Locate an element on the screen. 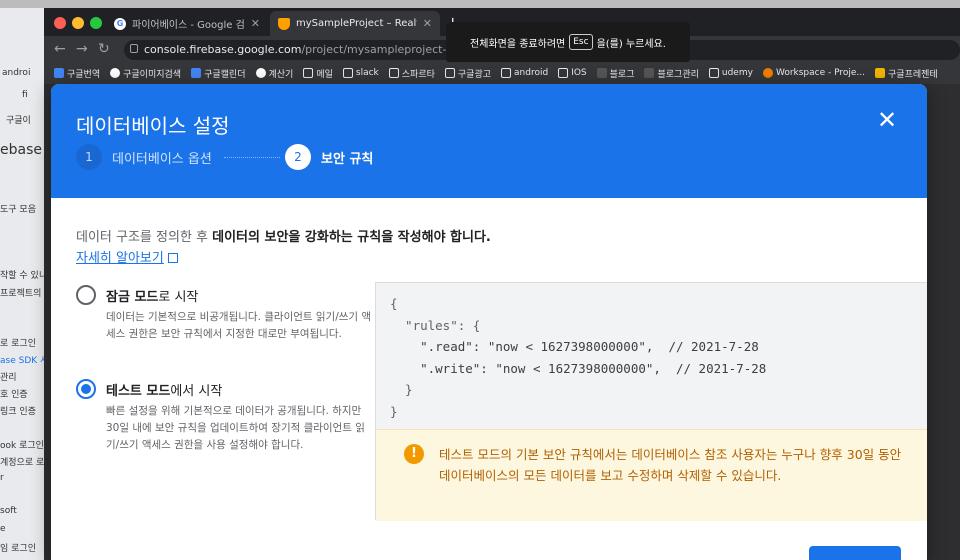 The width and height of the screenshot is (960, 560). bookmark-item: IOS is located at coordinates (572, 73).